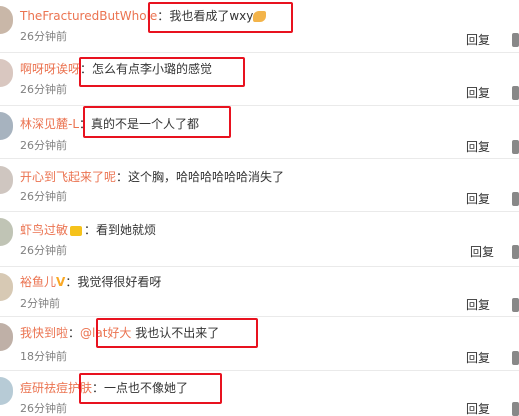 This screenshot has height=416, width=519. What do you see at coordinates (50, 69) in the screenshot?
I see `username-link: 啊呀呀诶呀` at bounding box center [50, 69].